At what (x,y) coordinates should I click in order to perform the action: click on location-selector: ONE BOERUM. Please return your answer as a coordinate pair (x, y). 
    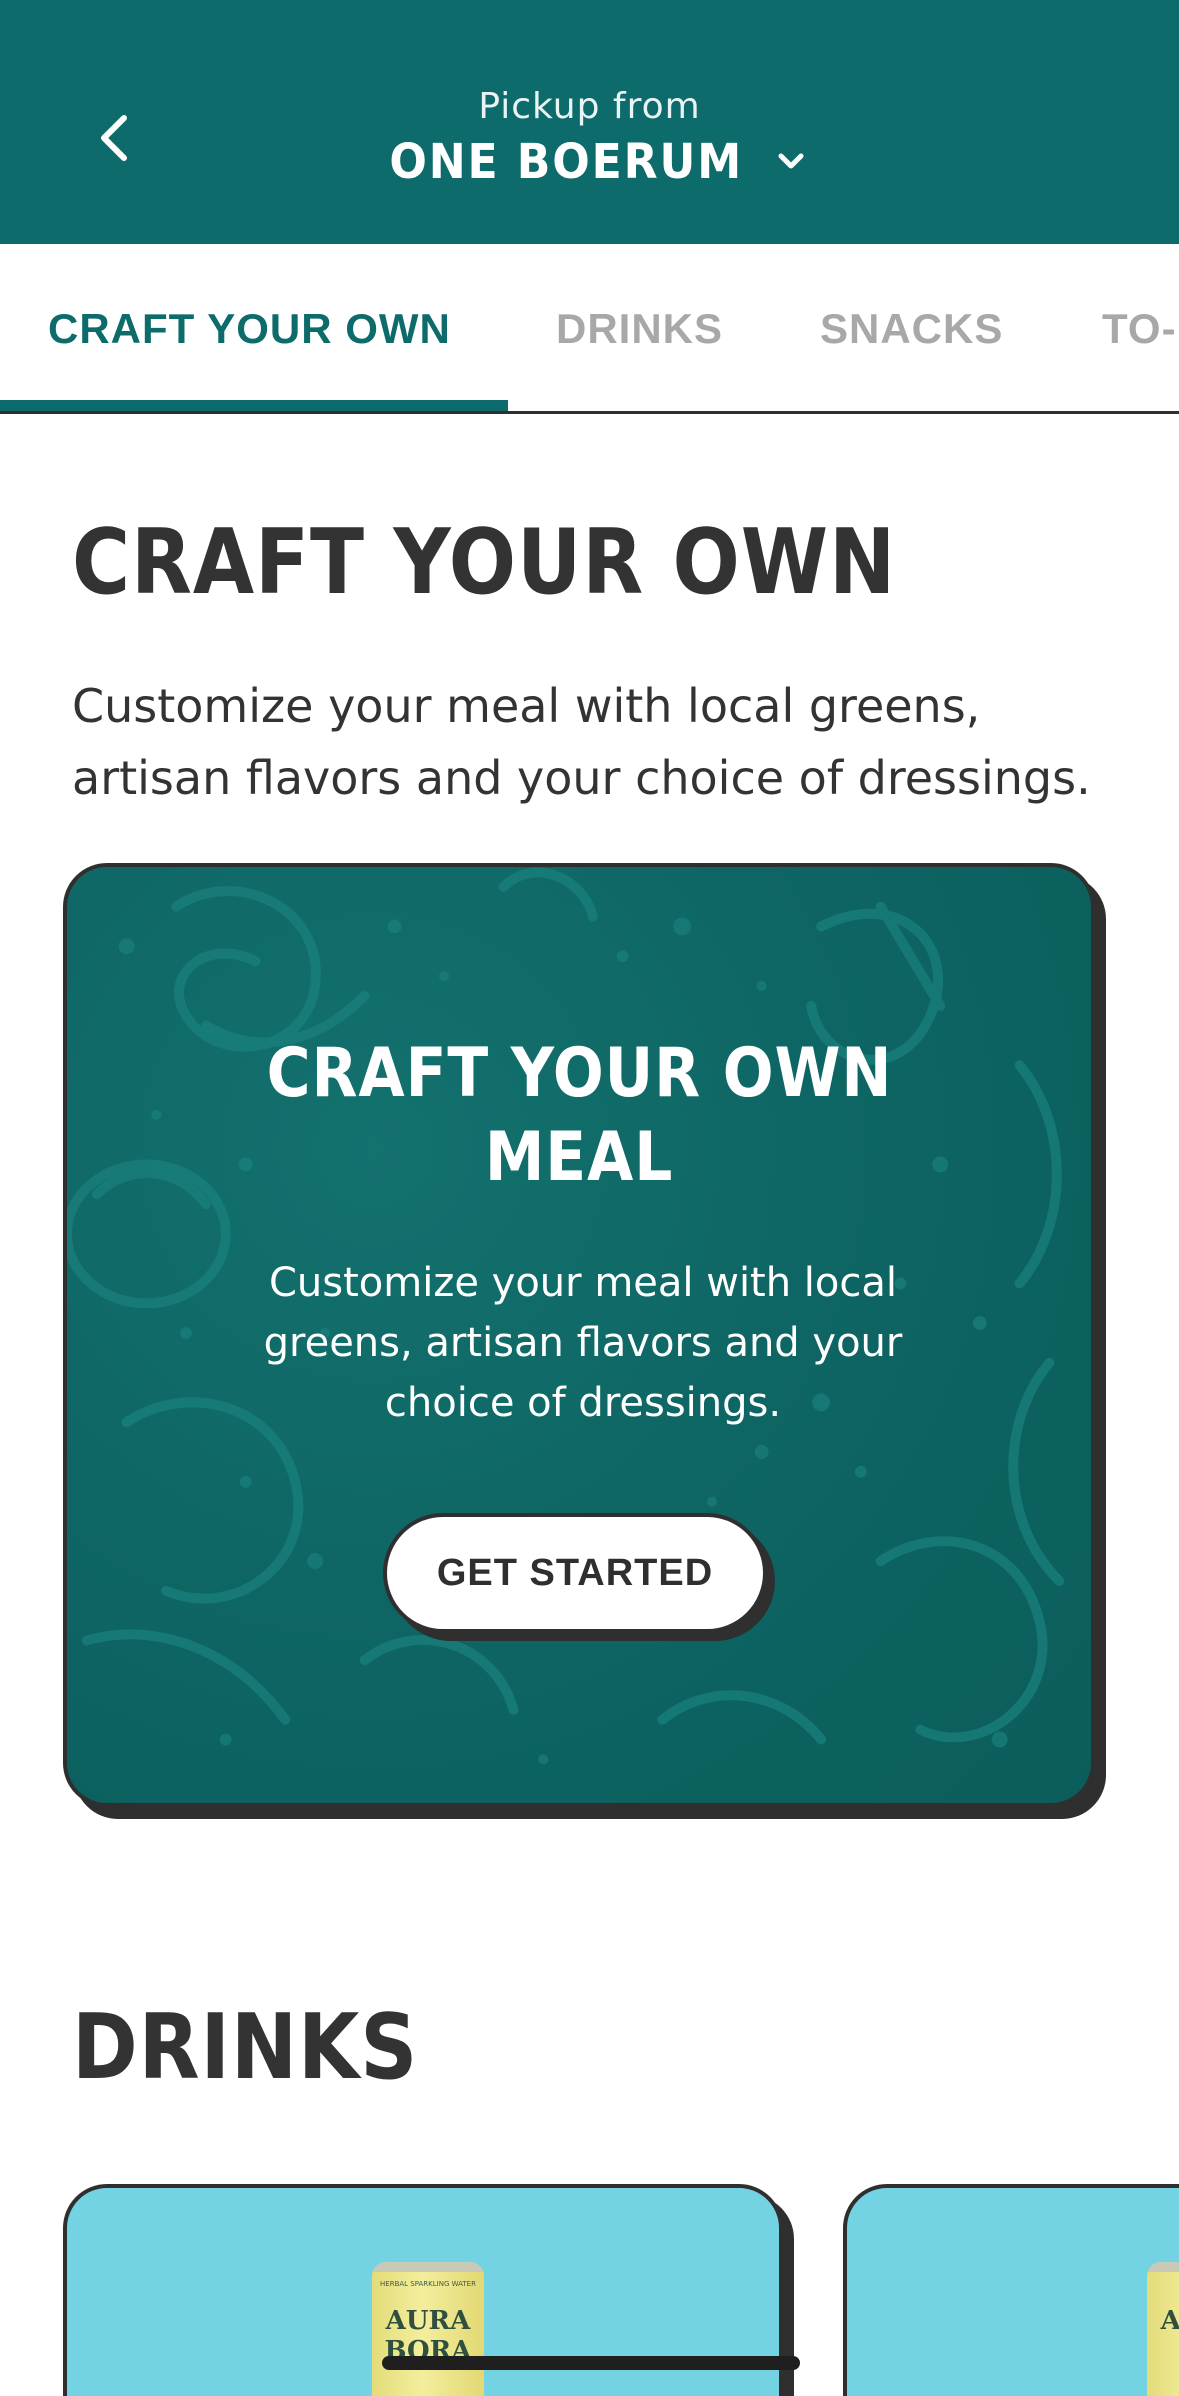
    Looking at the image, I should click on (589, 162).